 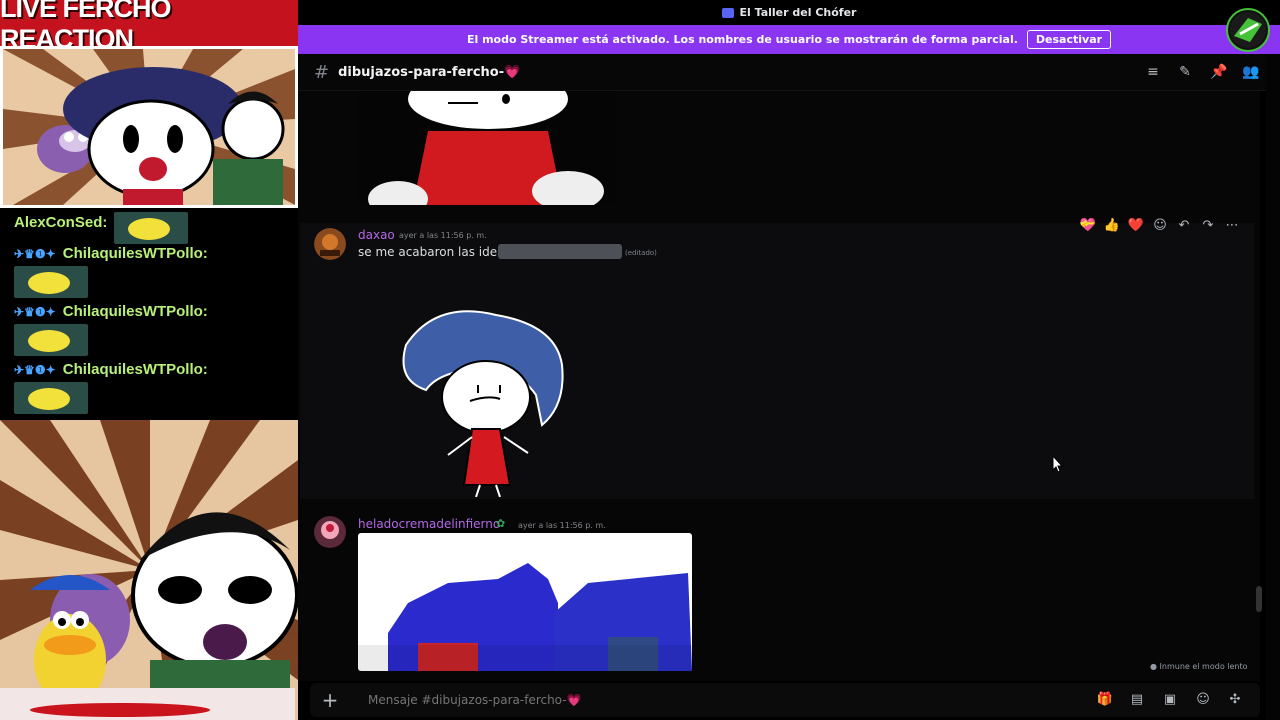 What do you see at coordinates (1203, 666) in the screenshot?
I see `slow-mode-text: Inmune el modo lento` at bounding box center [1203, 666].